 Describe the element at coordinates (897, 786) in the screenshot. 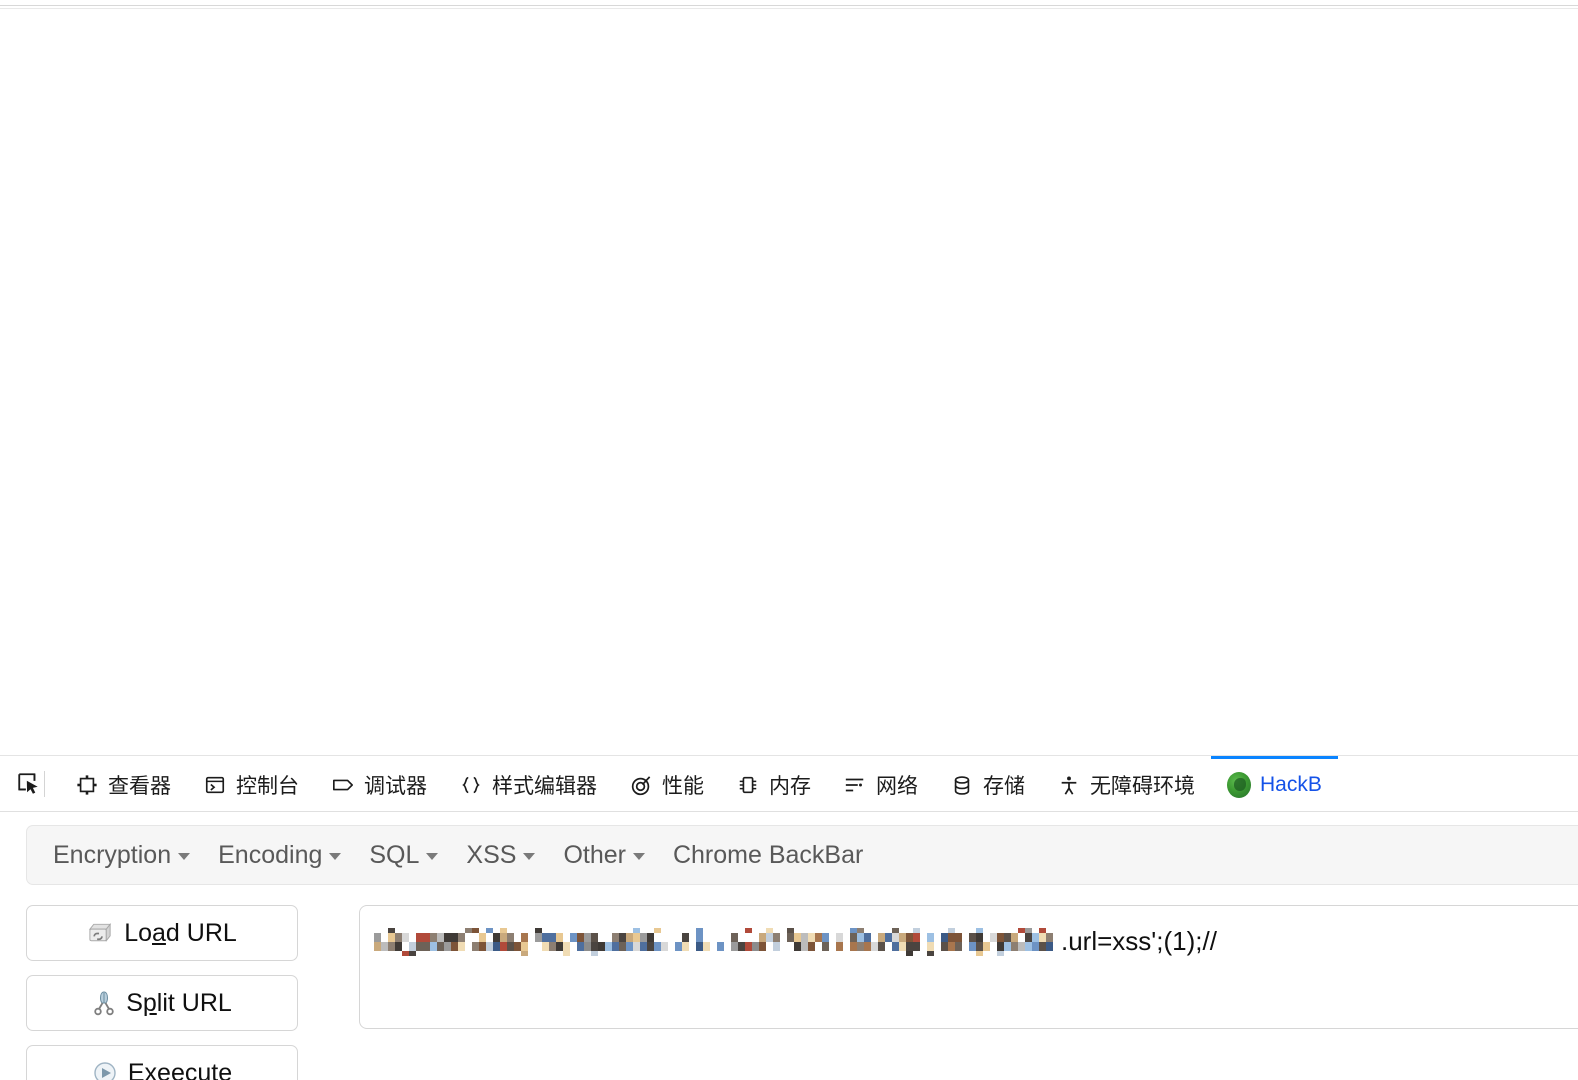

I see `tab-label: 网络` at that location.